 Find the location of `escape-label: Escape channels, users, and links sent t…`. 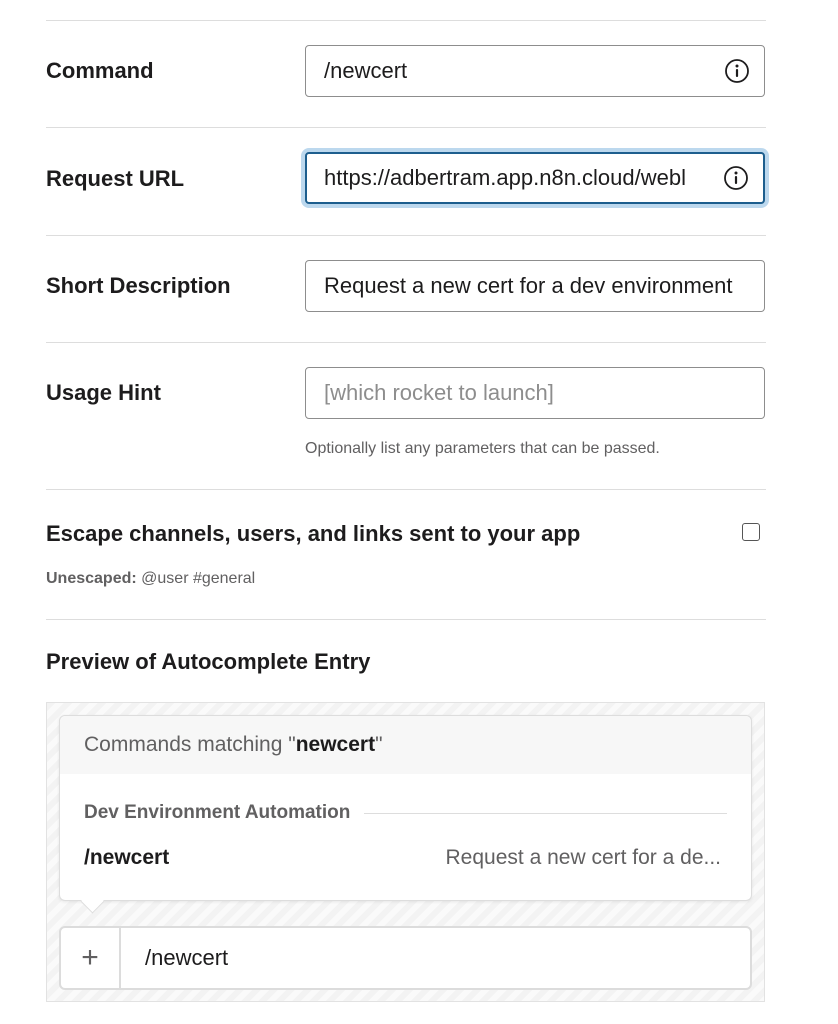

escape-label: Escape channels, users, and links sent t… is located at coordinates (313, 533).